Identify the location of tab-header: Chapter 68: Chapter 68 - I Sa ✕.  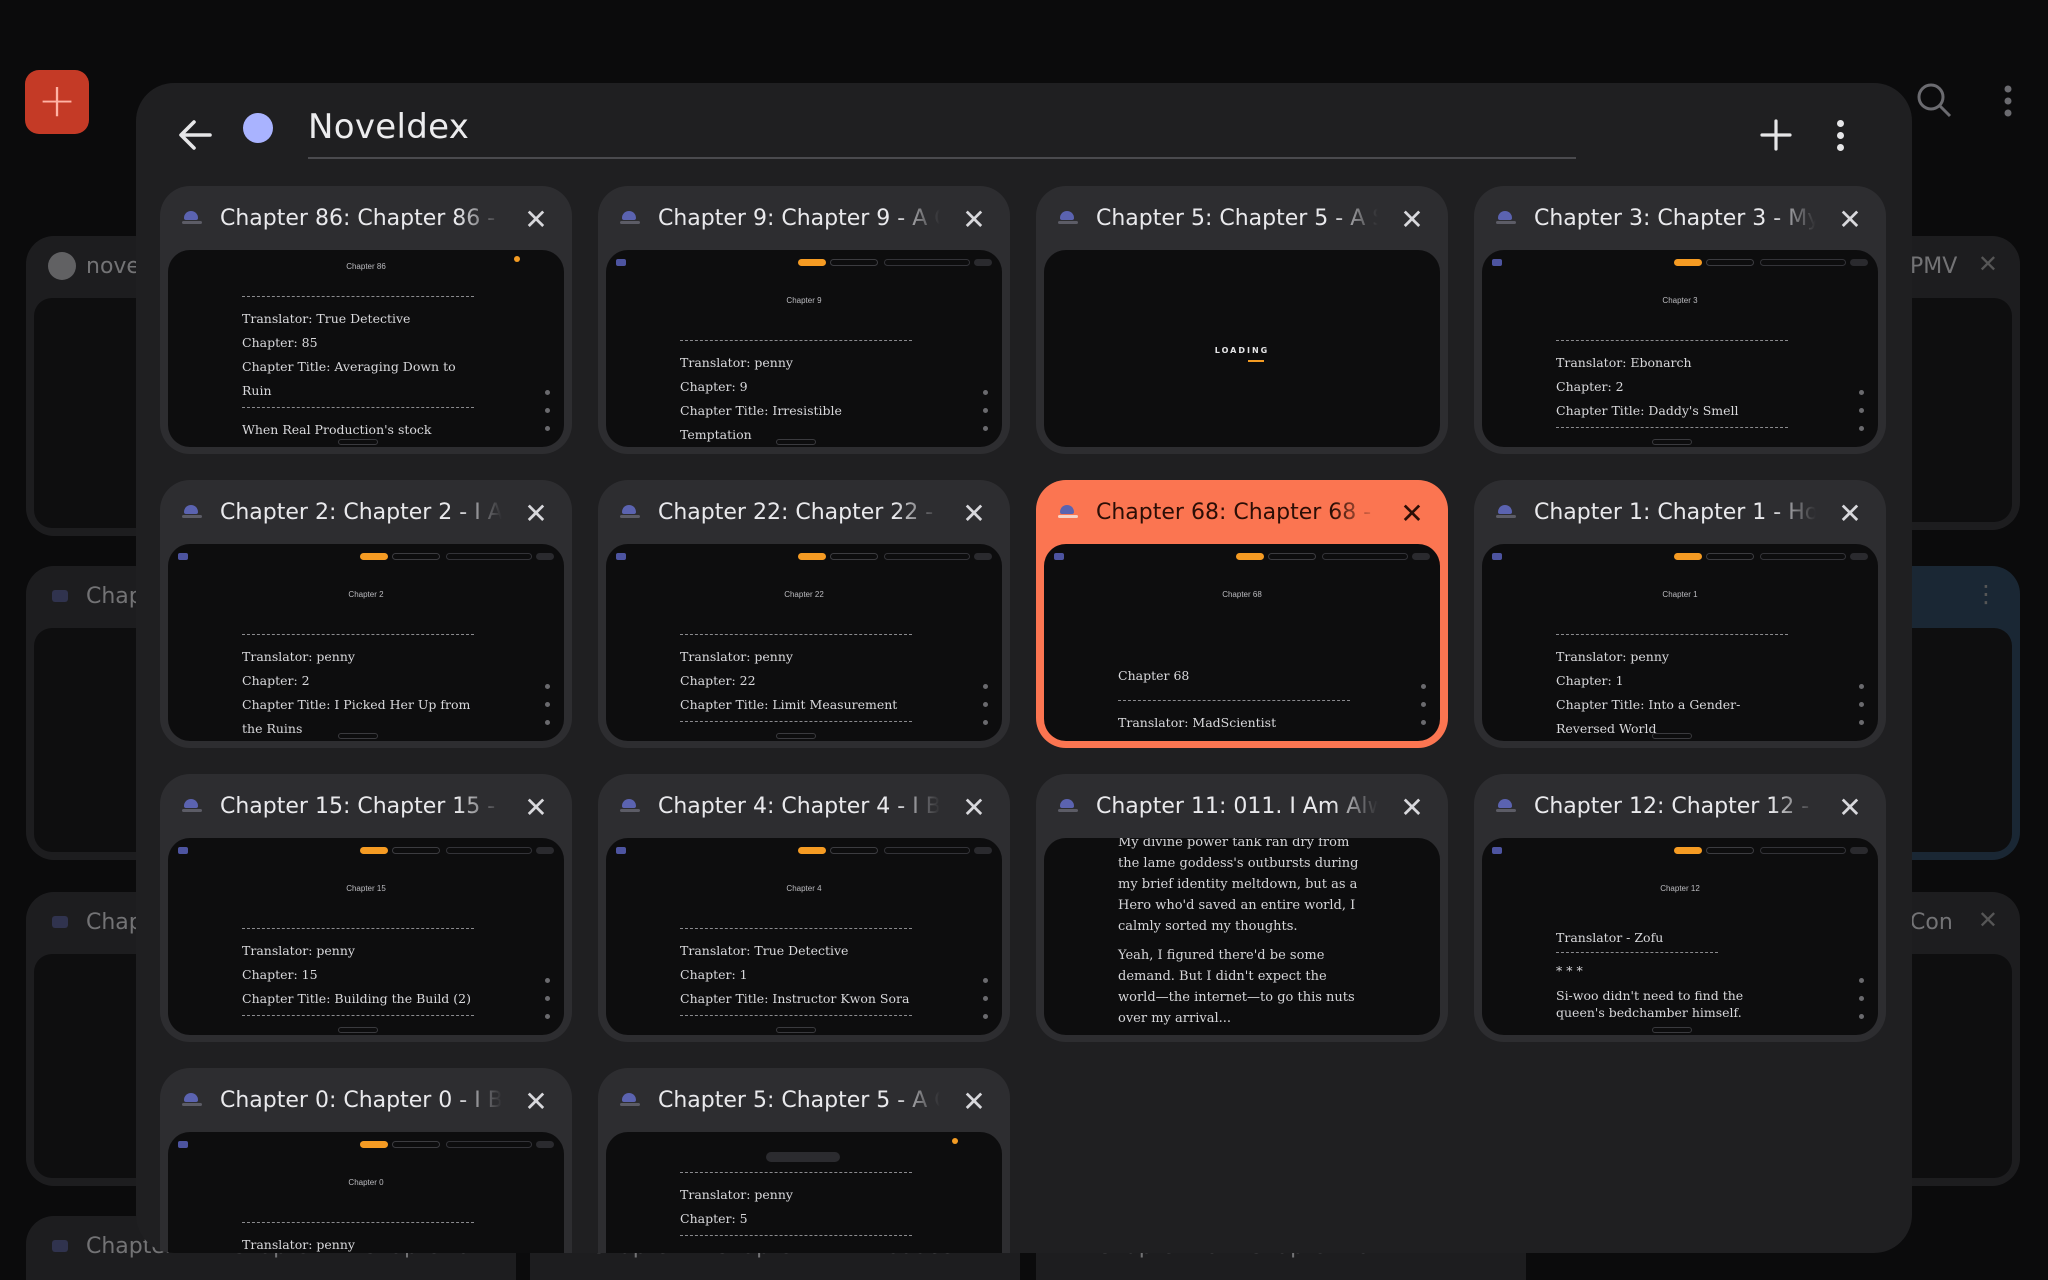
(1242, 512).